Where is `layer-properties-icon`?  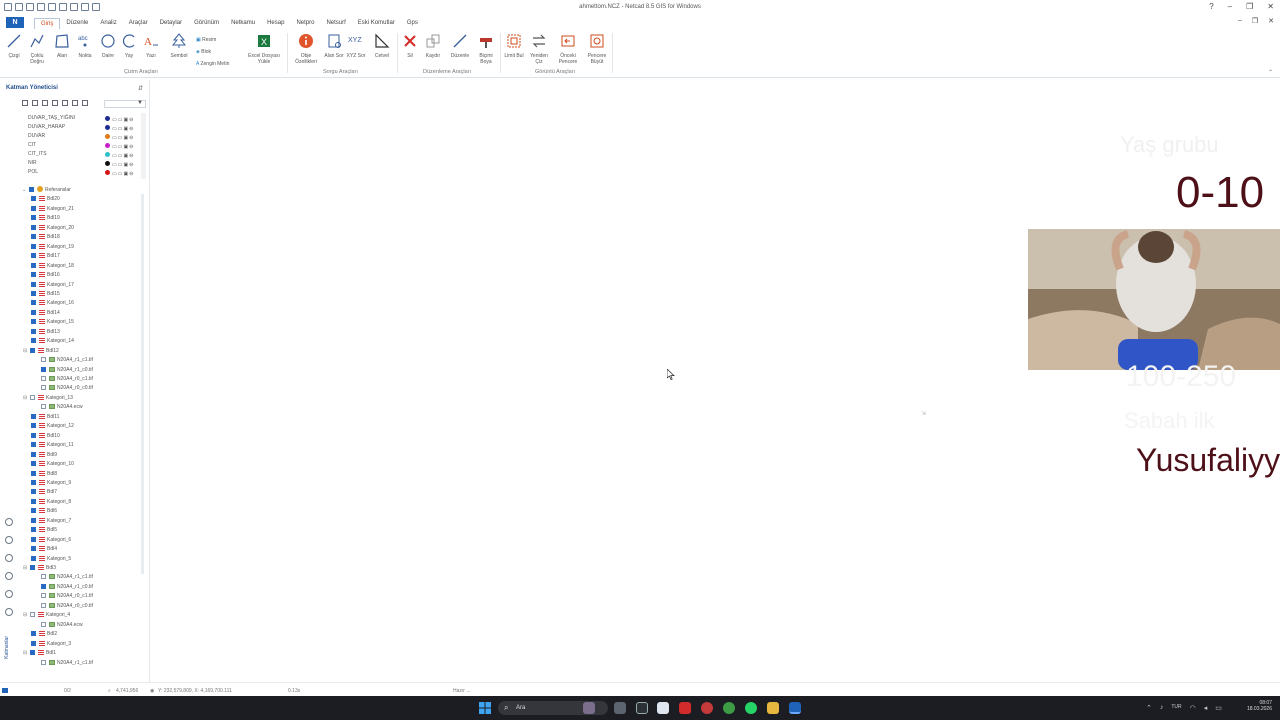
layer-properties-icon is located at coordinates (45, 103).